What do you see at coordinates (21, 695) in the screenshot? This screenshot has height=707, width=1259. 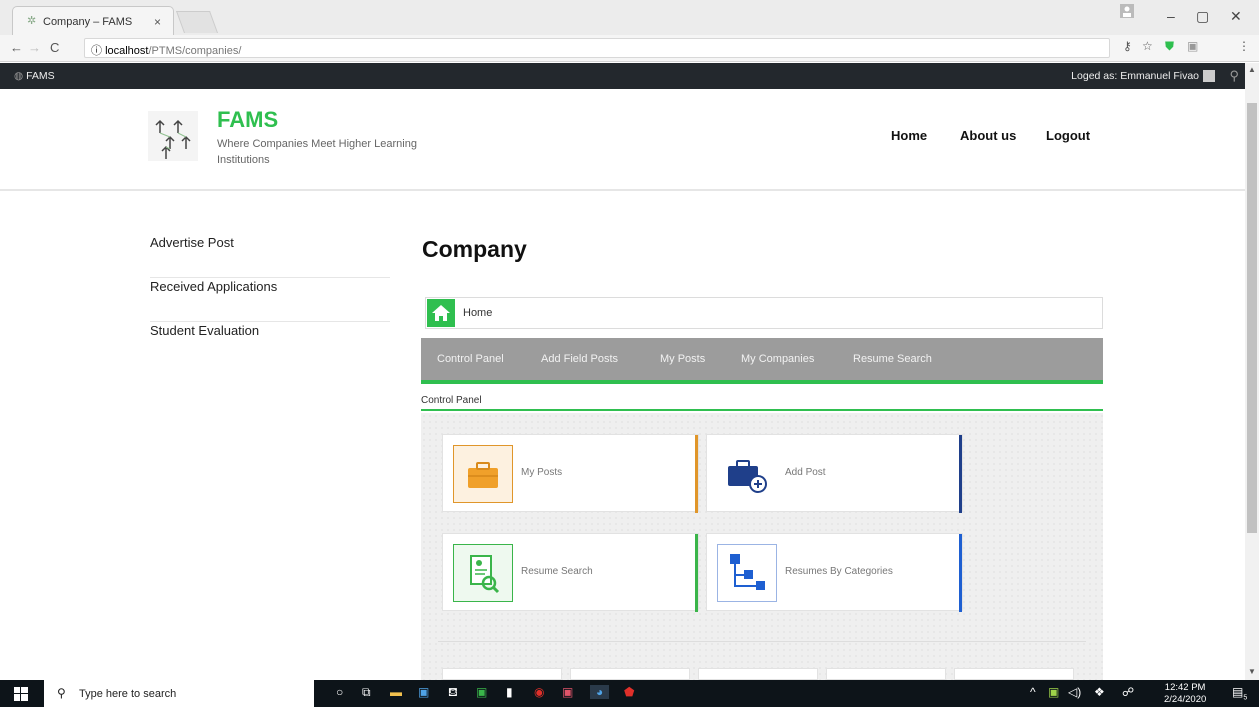 I see `windows-start-icon` at bounding box center [21, 695].